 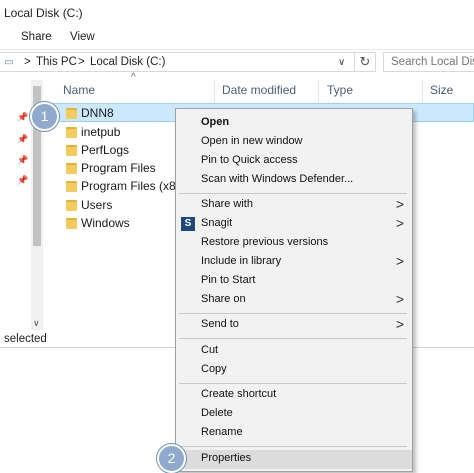 What do you see at coordinates (294, 300) in the screenshot?
I see `menu-item-share-on: Share on >` at bounding box center [294, 300].